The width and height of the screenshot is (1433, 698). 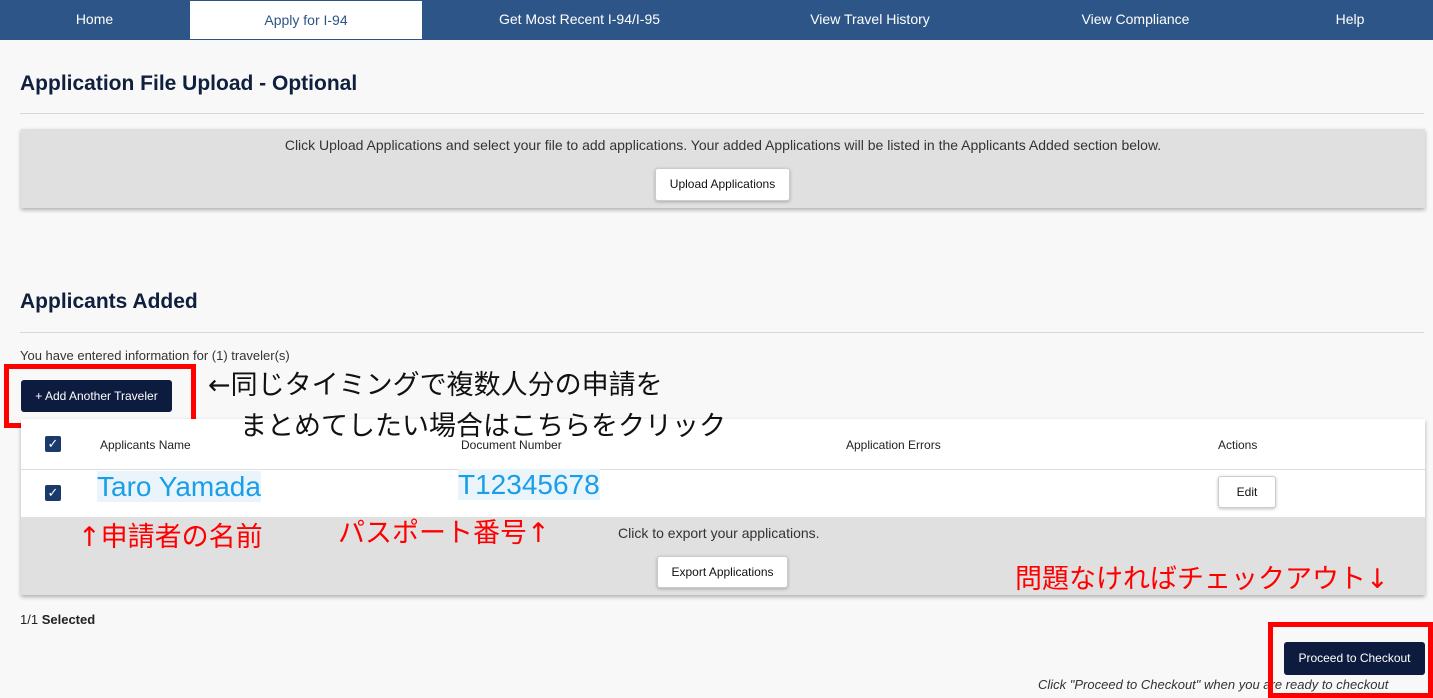 I want to click on export-instructions: Click to export your applications., so click(x=719, y=533).